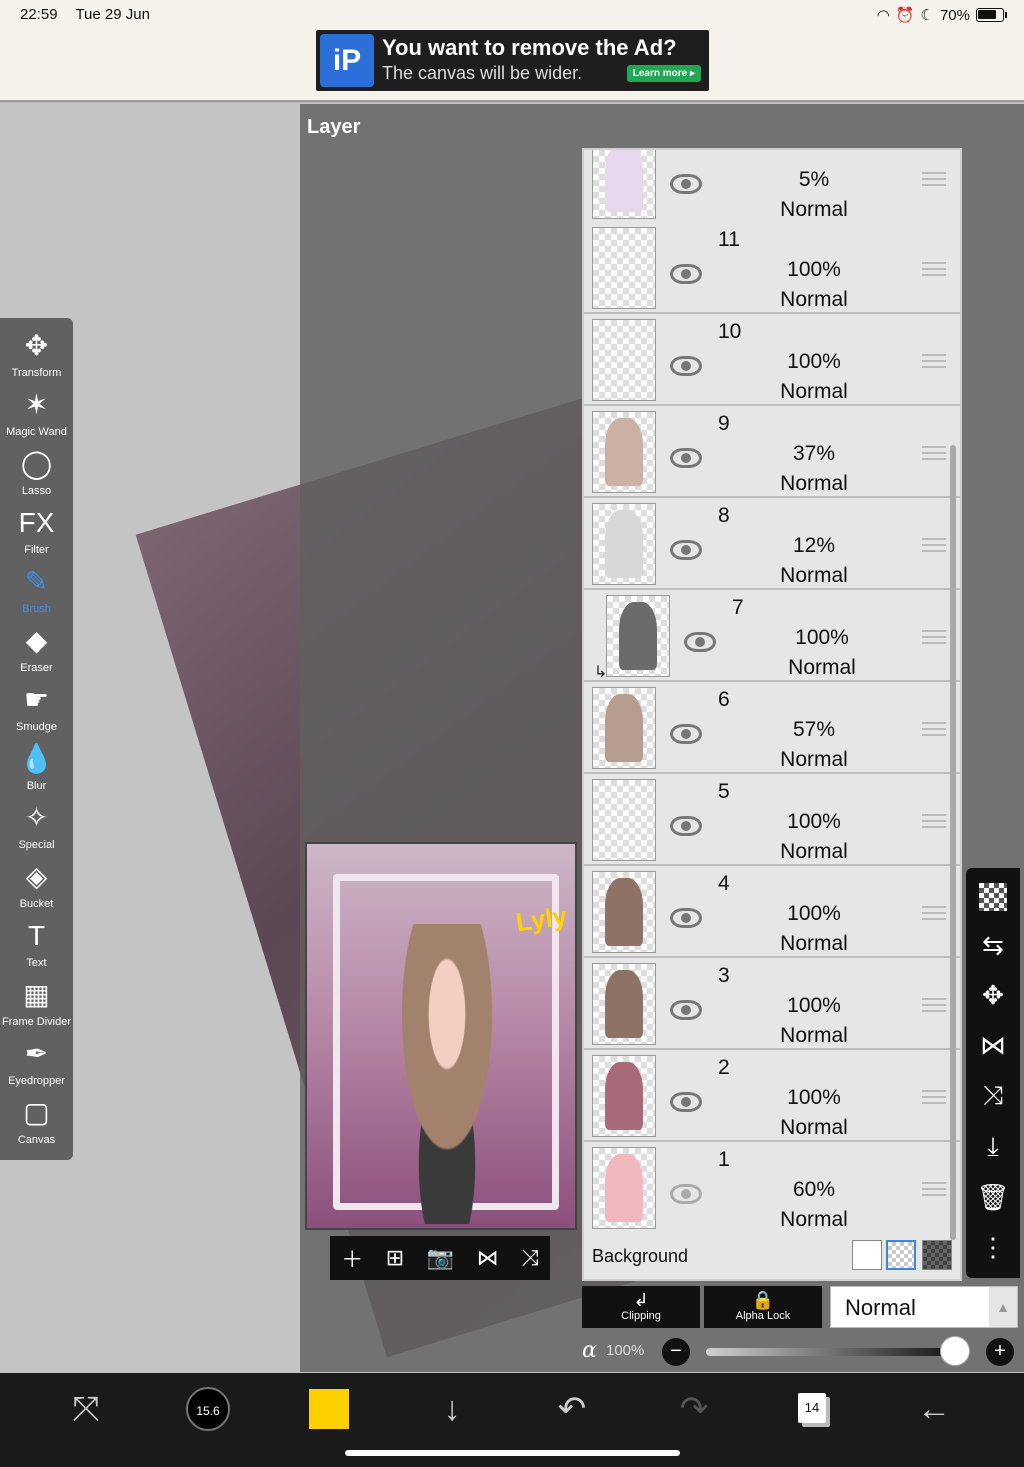 This screenshot has width=1024, height=1467. What do you see at coordinates (772, 728) in the screenshot?
I see `layer-row: 6 57% Normal` at bounding box center [772, 728].